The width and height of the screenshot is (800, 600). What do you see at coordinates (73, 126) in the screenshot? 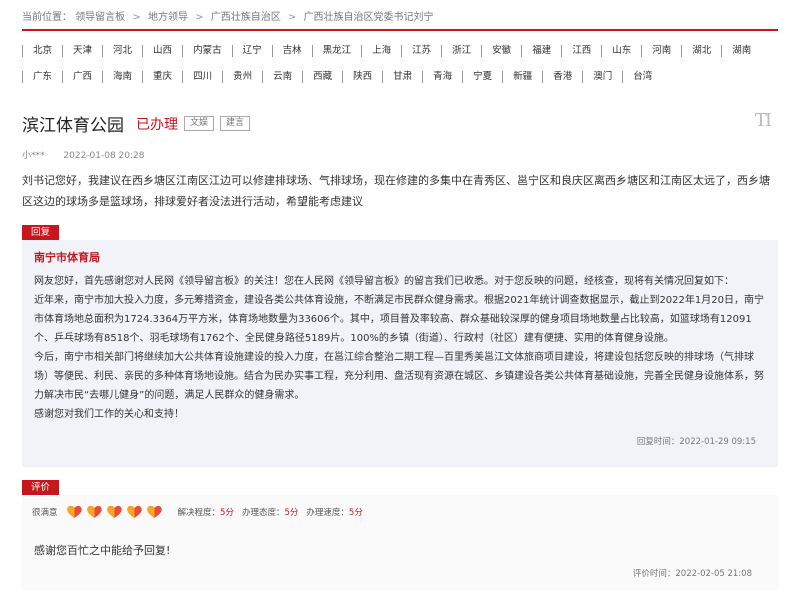
I see `message-title: 滨江体育公园` at bounding box center [73, 126].